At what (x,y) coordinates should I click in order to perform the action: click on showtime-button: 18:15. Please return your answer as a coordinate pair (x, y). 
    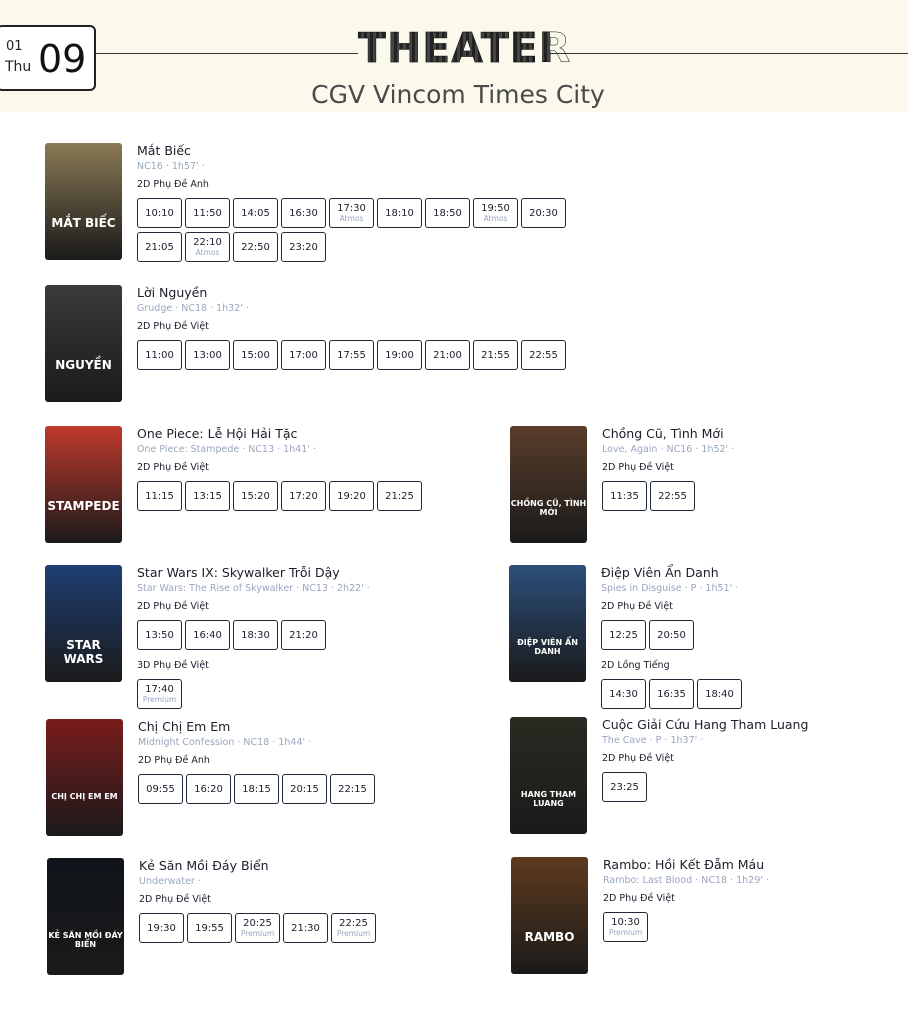
    Looking at the image, I should click on (256, 789).